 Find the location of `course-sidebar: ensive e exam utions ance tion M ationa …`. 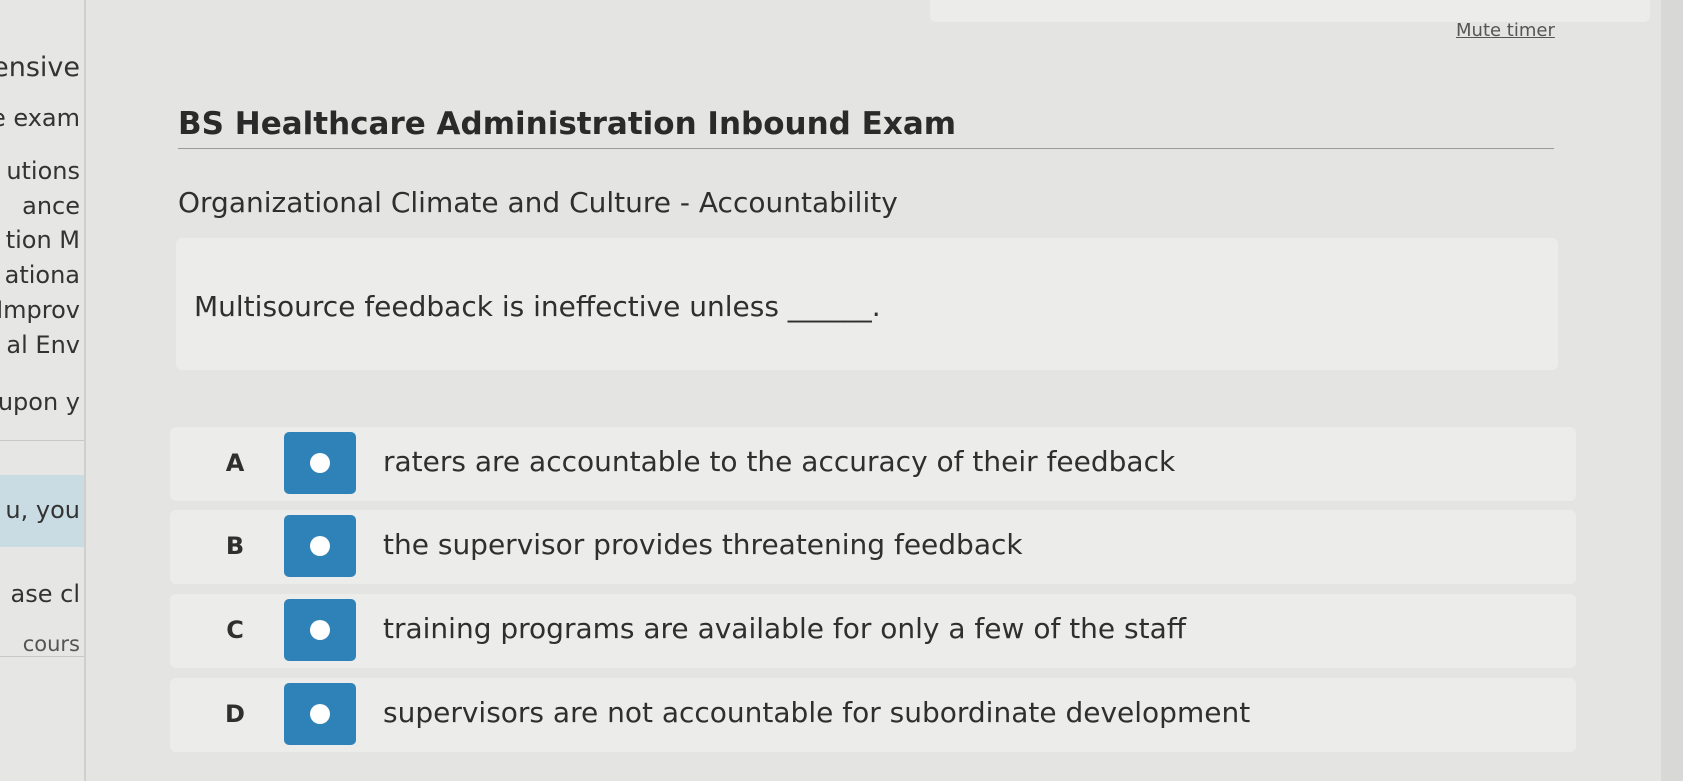

course-sidebar: ensive e exam utions ance tion M ationa … is located at coordinates (43, 390).